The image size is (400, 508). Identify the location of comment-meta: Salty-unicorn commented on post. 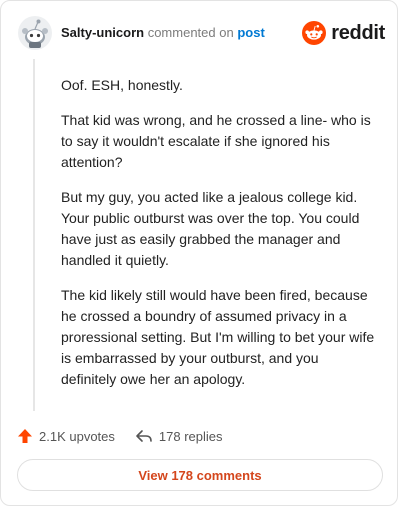
(163, 32).